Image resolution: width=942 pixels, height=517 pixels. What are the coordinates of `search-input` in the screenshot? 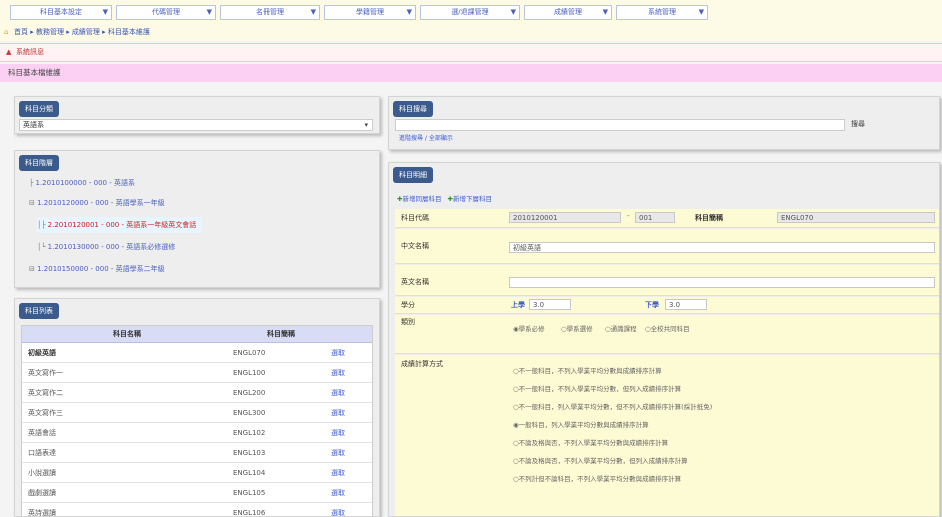 It's located at (620, 125).